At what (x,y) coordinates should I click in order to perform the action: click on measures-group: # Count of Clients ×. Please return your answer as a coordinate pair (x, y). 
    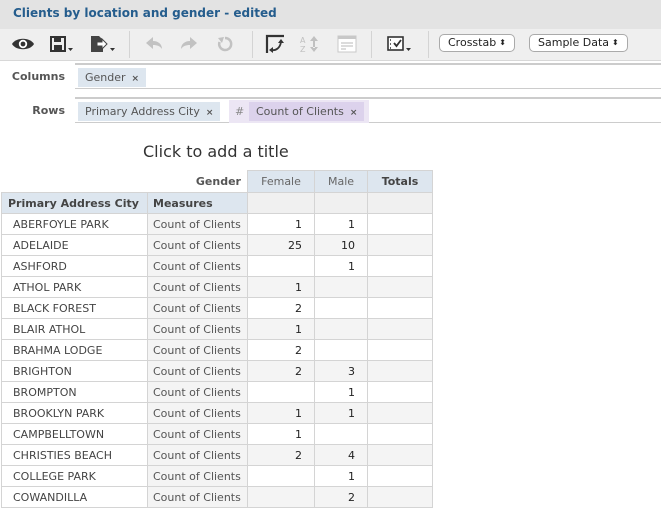
    Looking at the image, I should click on (299, 111).